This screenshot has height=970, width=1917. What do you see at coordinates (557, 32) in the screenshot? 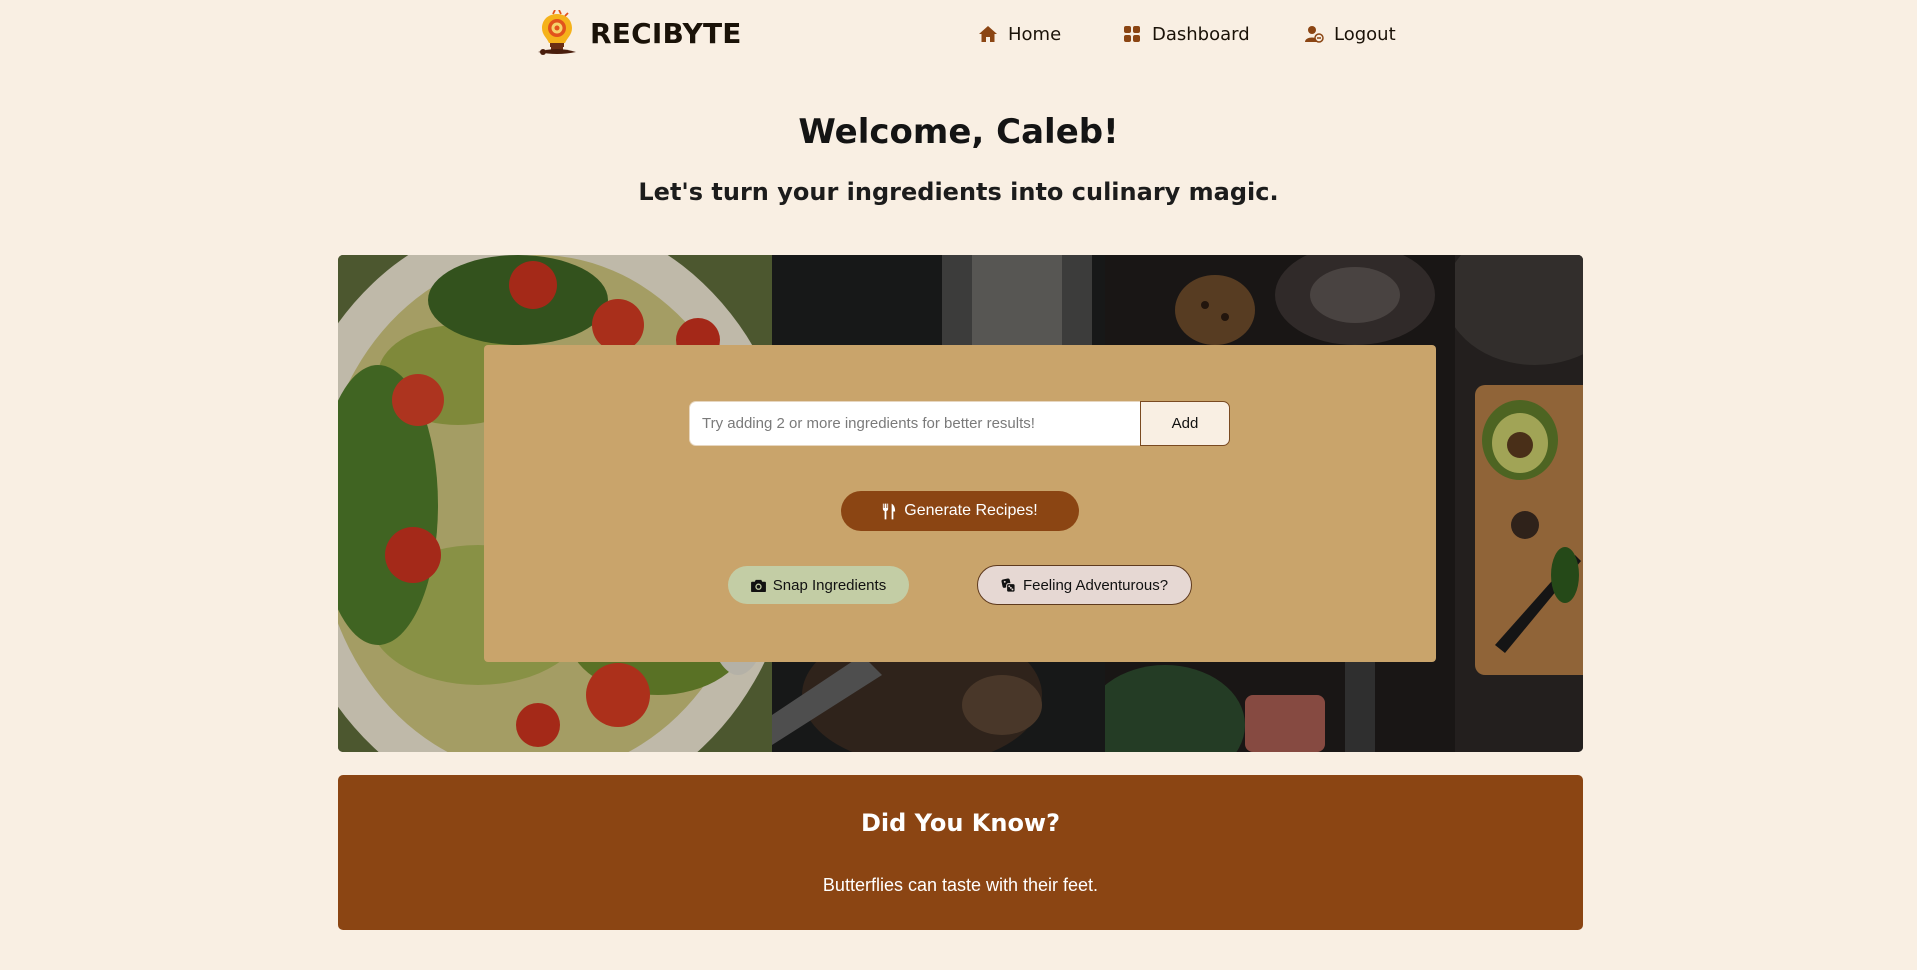
I see `lightbulb-logo-icon` at bounding box center [557, 32].